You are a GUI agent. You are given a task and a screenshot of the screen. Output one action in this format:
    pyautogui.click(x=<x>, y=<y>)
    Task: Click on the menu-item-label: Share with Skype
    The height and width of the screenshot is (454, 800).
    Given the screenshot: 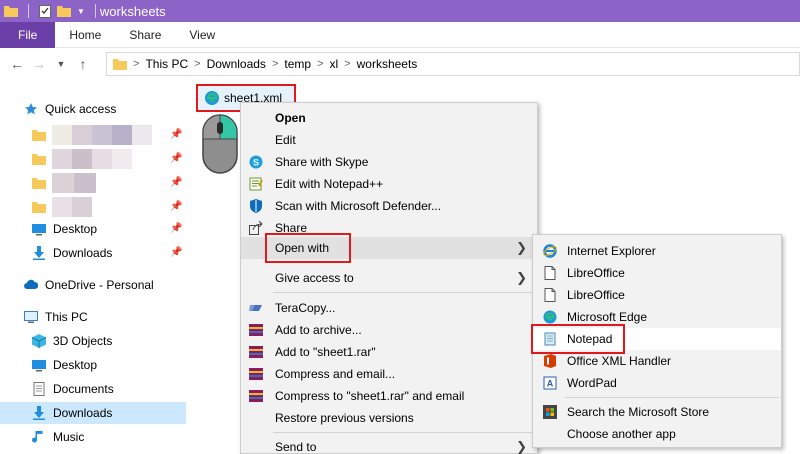 What is the action you would take?
    pyautogui.click(x=322, y=162)
    